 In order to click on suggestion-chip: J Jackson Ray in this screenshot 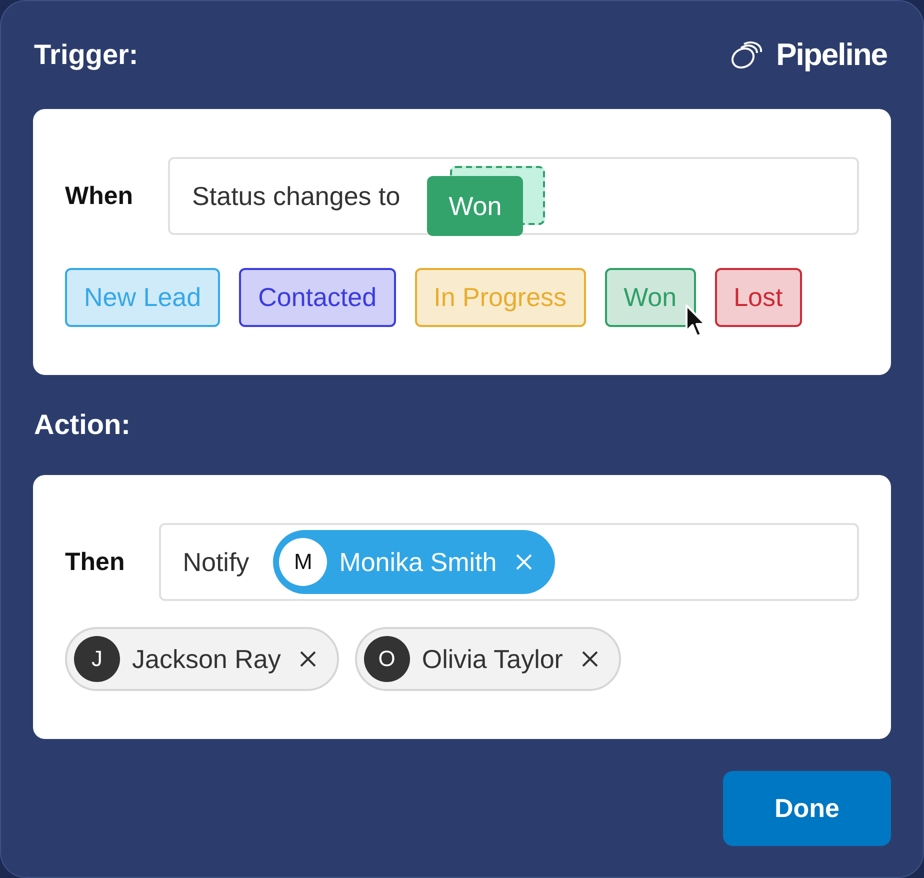, I will do `click(202, 659)`.